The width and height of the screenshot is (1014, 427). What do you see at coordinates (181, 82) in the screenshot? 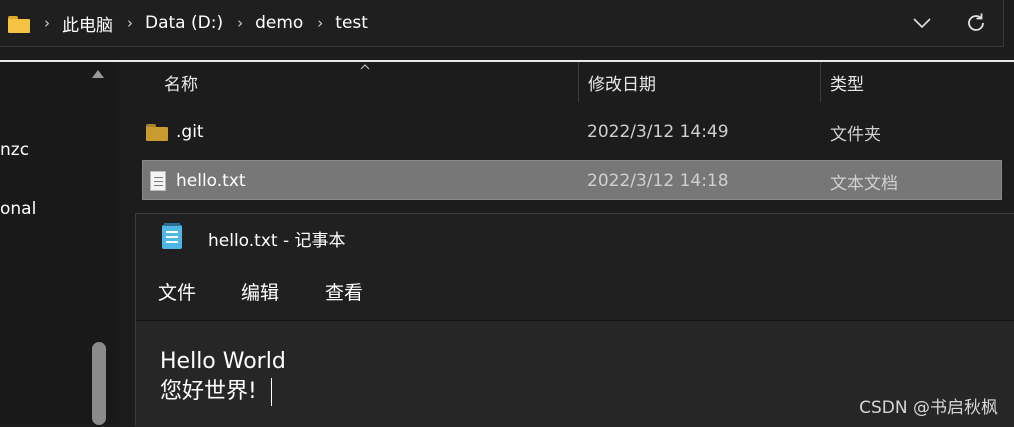
I see `column-header-name: 名称` at bounding box center [181, 82].